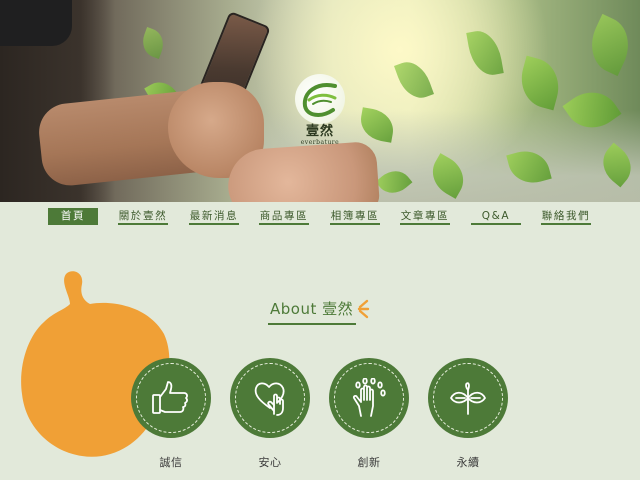 This screenshot has height=480, width=640. Describe the element at coordinates (171, 462) in the screenshot. I see `feature-label: 誠信` at that location.